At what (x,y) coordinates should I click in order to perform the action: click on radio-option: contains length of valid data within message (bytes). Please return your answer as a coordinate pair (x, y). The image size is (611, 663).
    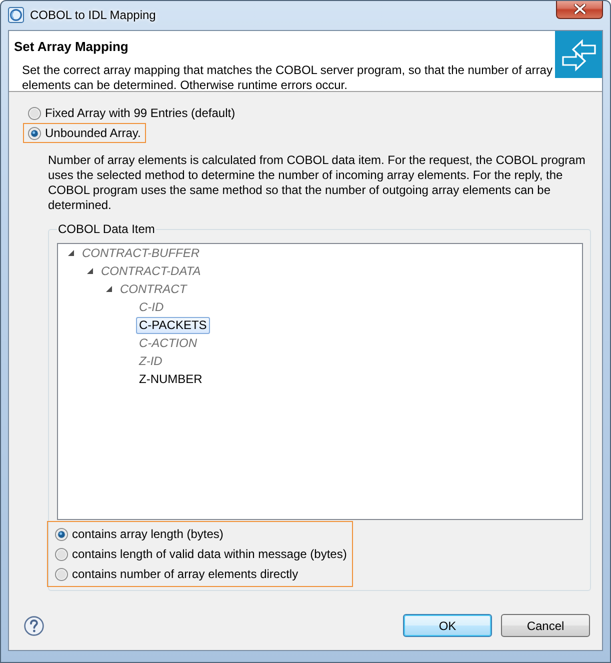
    Looking at the image, I should click on (200, 554).